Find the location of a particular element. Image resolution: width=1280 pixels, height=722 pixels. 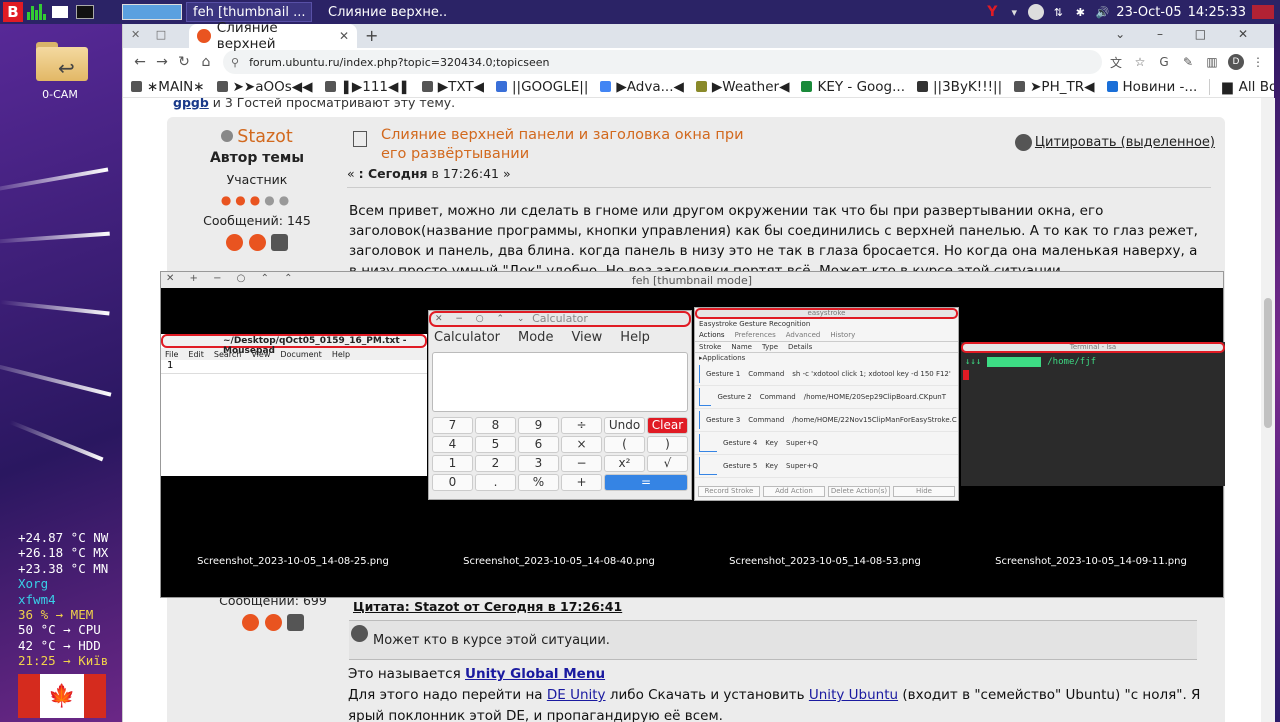

clock-time: 14:25:33 is located at coordinates (1217, 12).